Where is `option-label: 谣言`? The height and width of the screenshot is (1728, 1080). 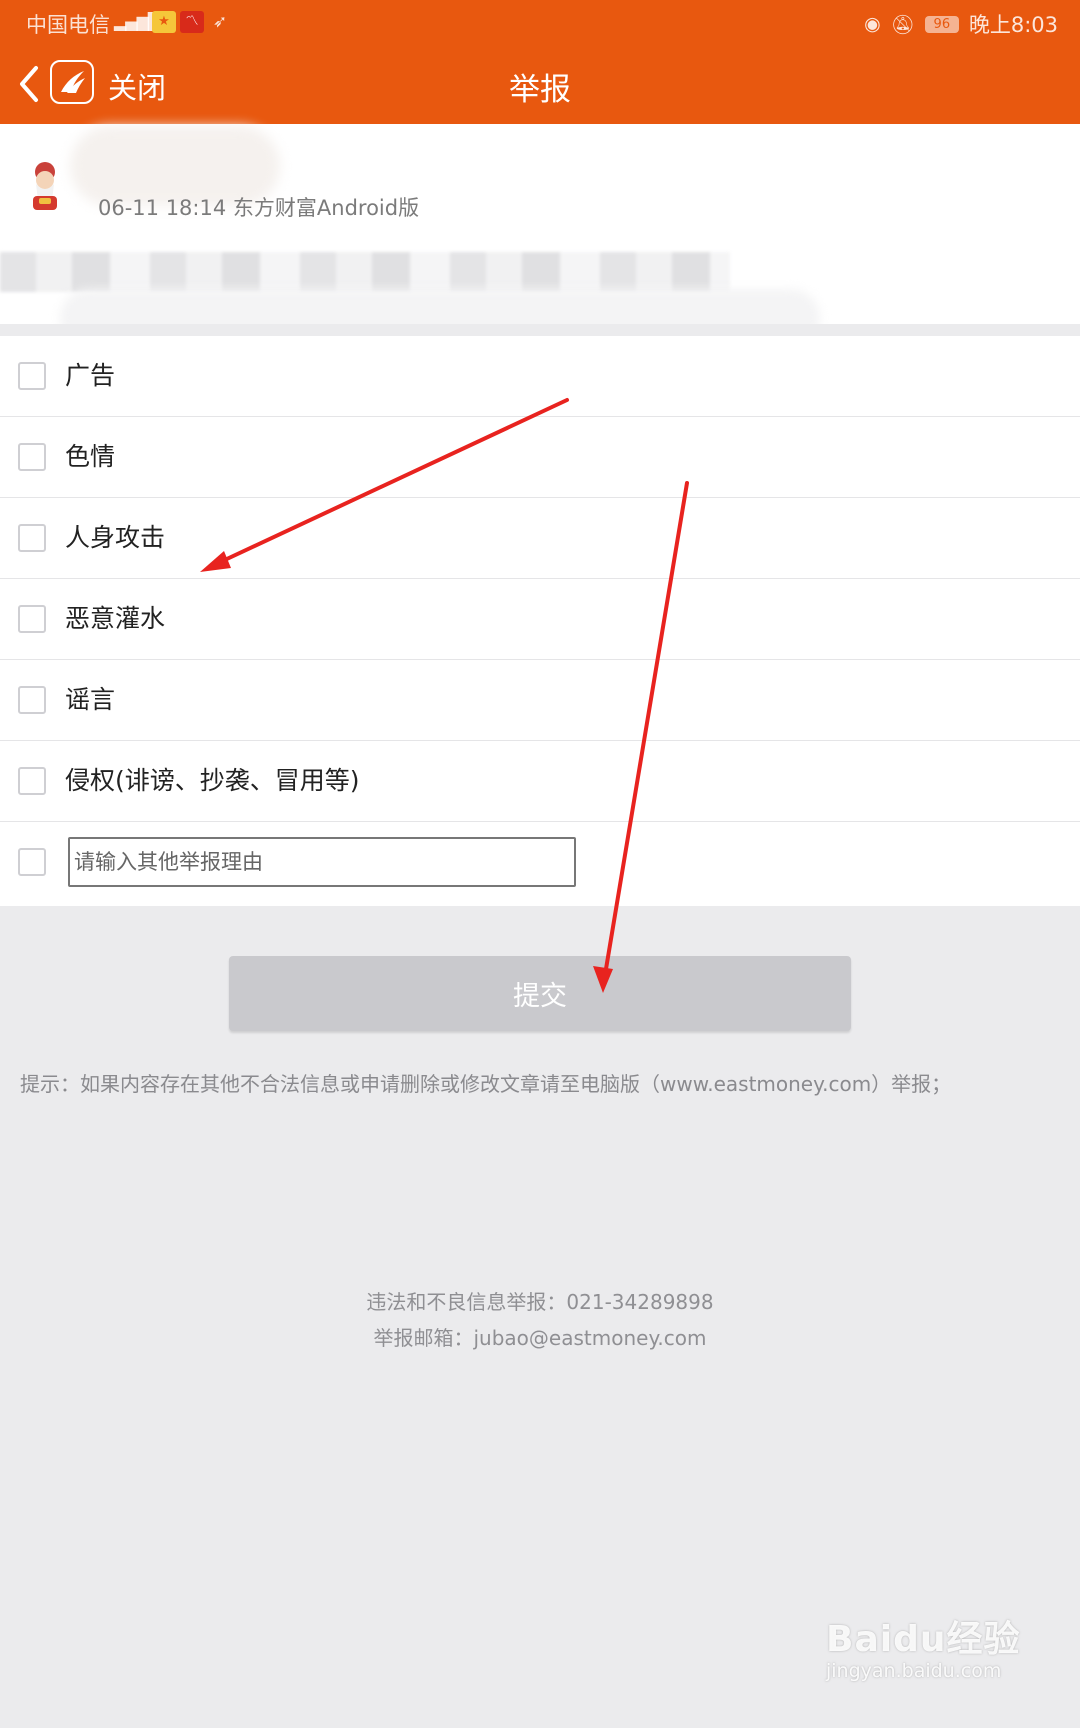
option-label: 谣言 is located at coordinates (90, 699).